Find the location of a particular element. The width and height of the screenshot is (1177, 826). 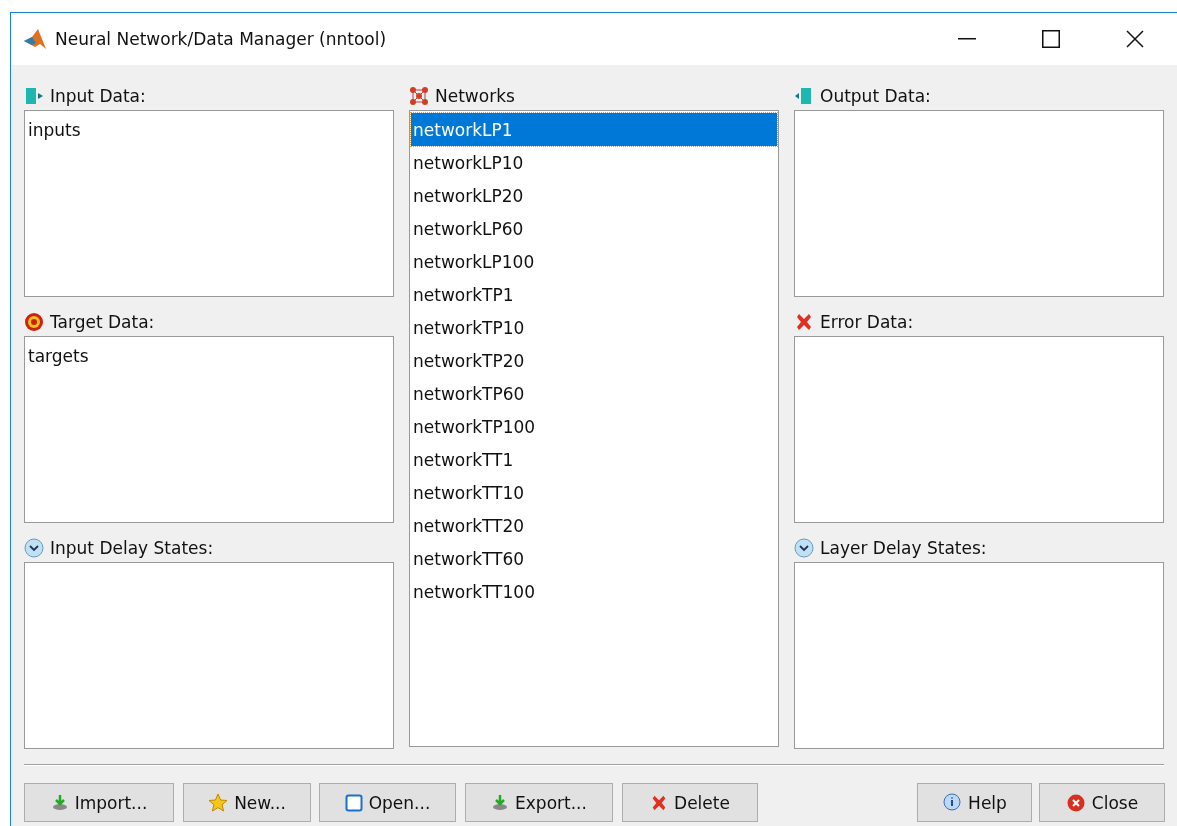

network-icon is located at coordinates (419, 96).